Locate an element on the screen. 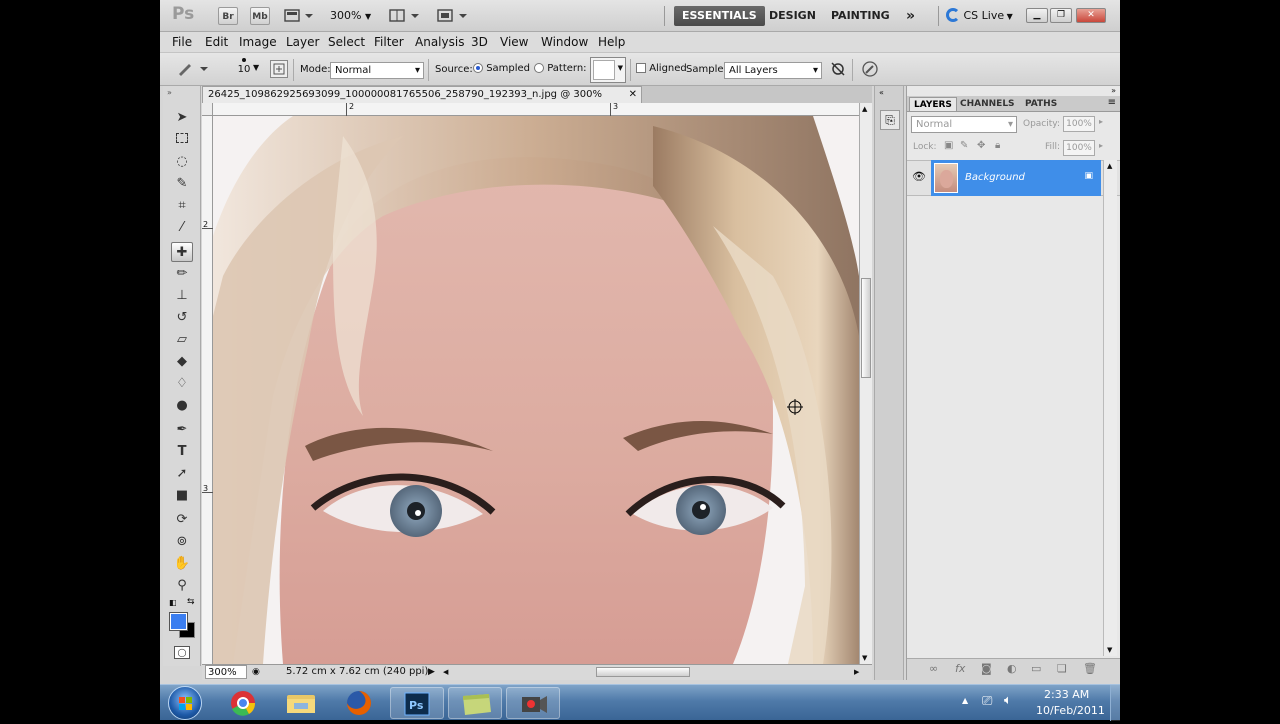 The image size is (1280, 724). crop-tool-icon: ⌗ is located at coordinates (182, 206).